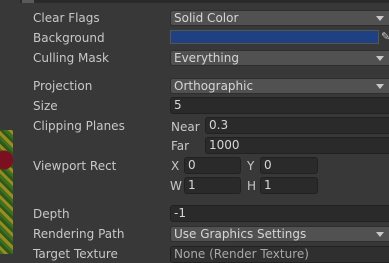 The image size is (389, 263). What do you see at coordinates (385, 37) in the screenshot?
I see `eyedropper-icon: ✎` at bounding box center [385, 37].